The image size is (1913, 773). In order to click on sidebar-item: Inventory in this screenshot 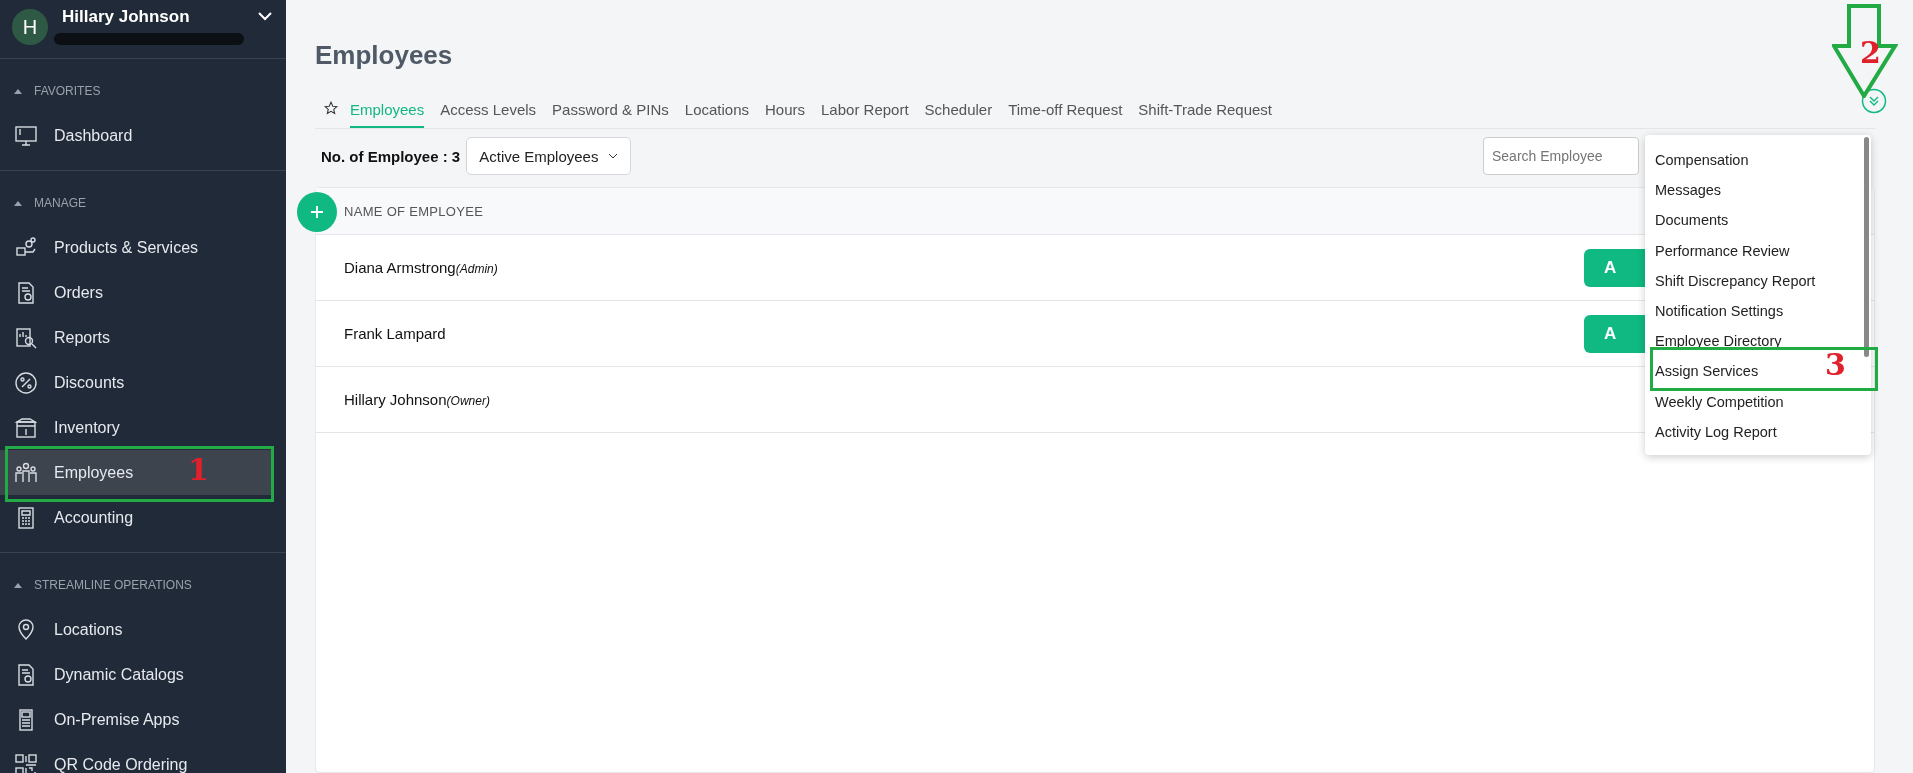, I will do `click(67, 427)`.